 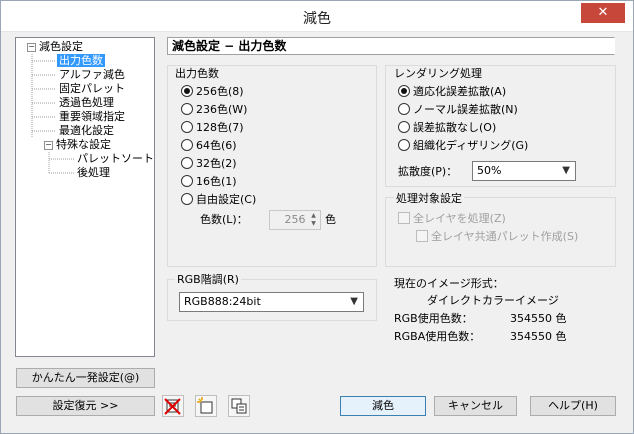 I want to click on radio-ordered-dither: 組織化ディザリング(G), so click(x=463, y=146).